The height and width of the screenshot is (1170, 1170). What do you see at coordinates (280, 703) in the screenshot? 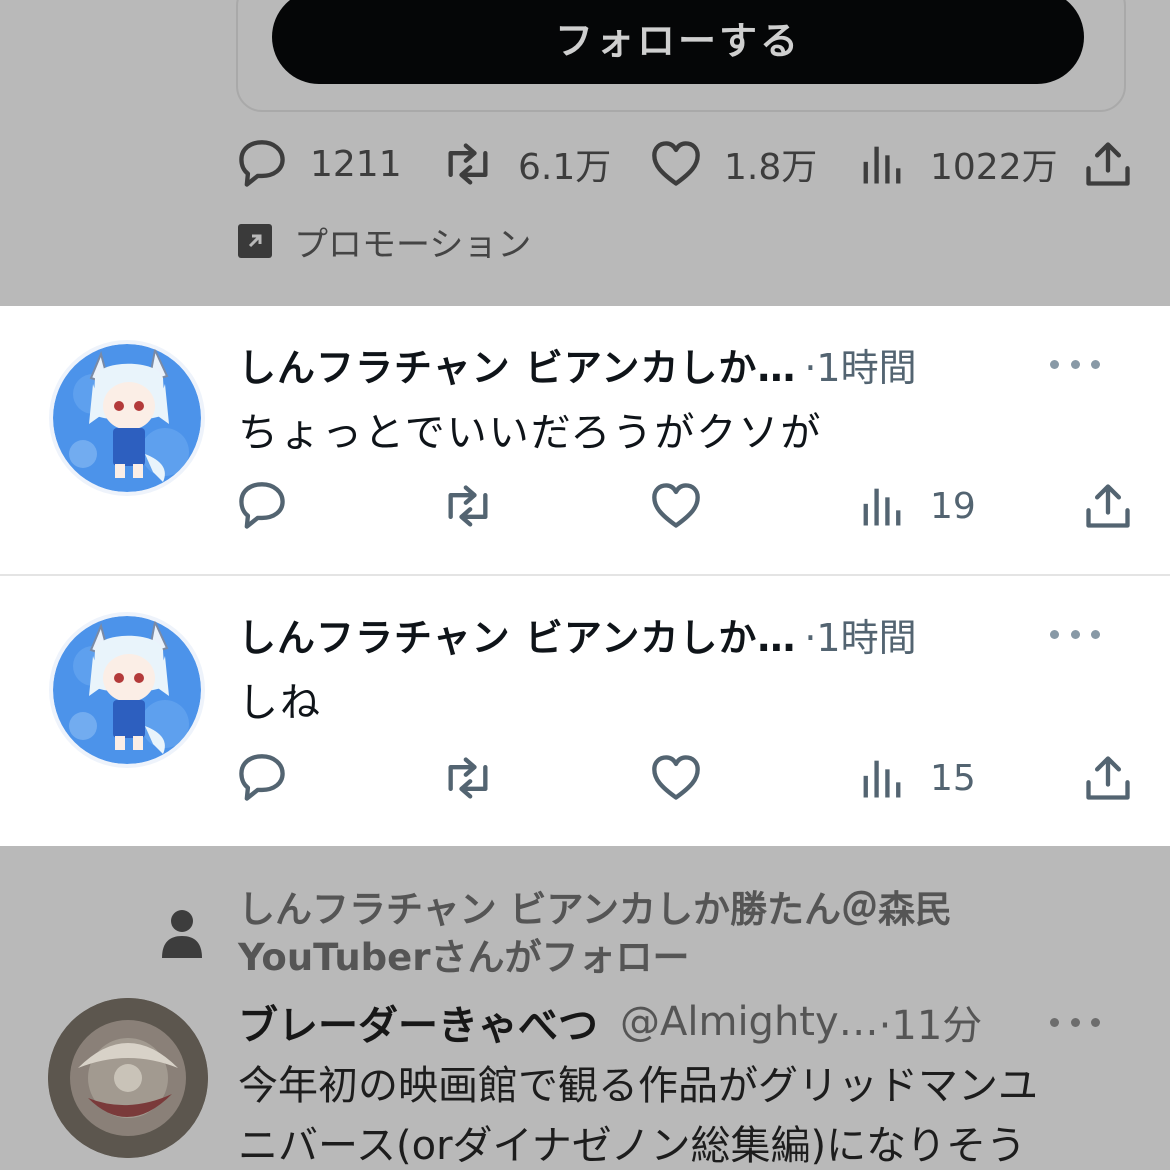
I see `tweet-text: しね` at bounding box center [280, 703].